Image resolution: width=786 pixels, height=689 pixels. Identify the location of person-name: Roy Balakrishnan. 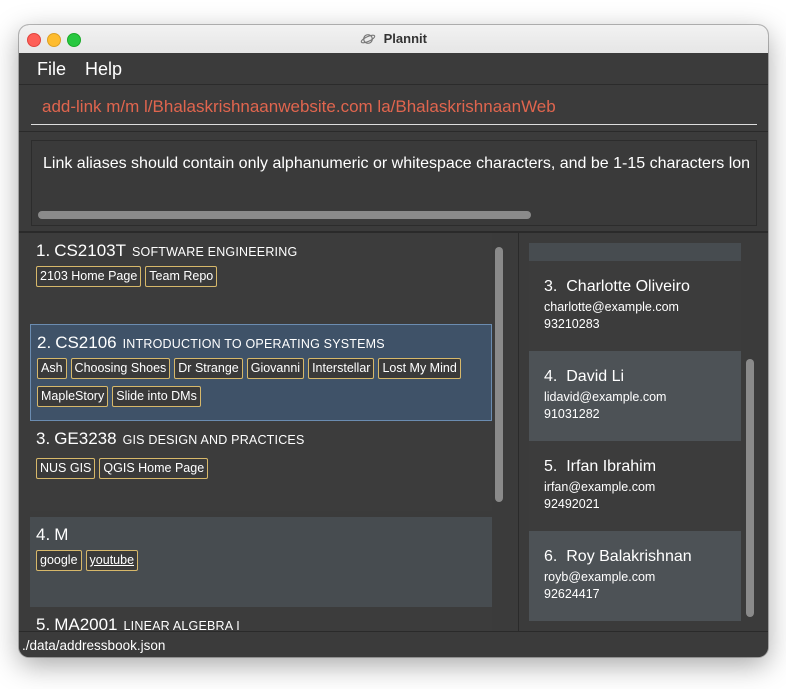
(629, 556).